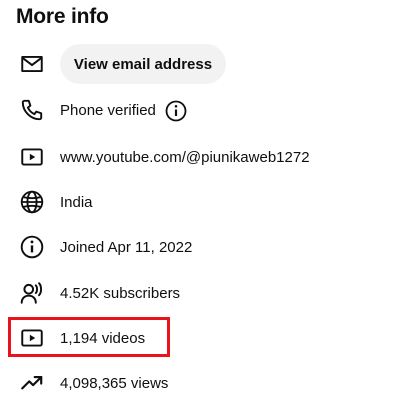 The height and width of the screenshot is (410, 400). I want to click on channel-url-link: www.youtube.com/@piunikaweb1272, so click(185, 157).